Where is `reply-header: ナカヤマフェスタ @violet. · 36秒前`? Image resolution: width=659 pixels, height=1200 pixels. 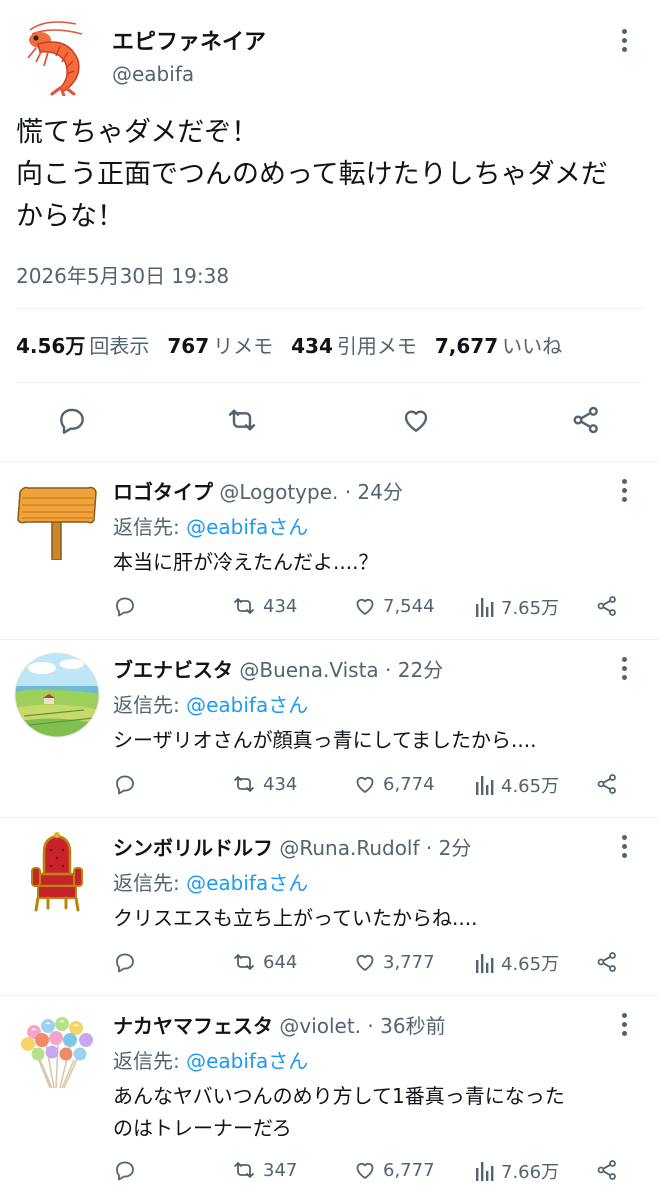 reply-header: ナカヤマフェスタ @violet. · 36秒前 is located at coordinates (279, 1024).